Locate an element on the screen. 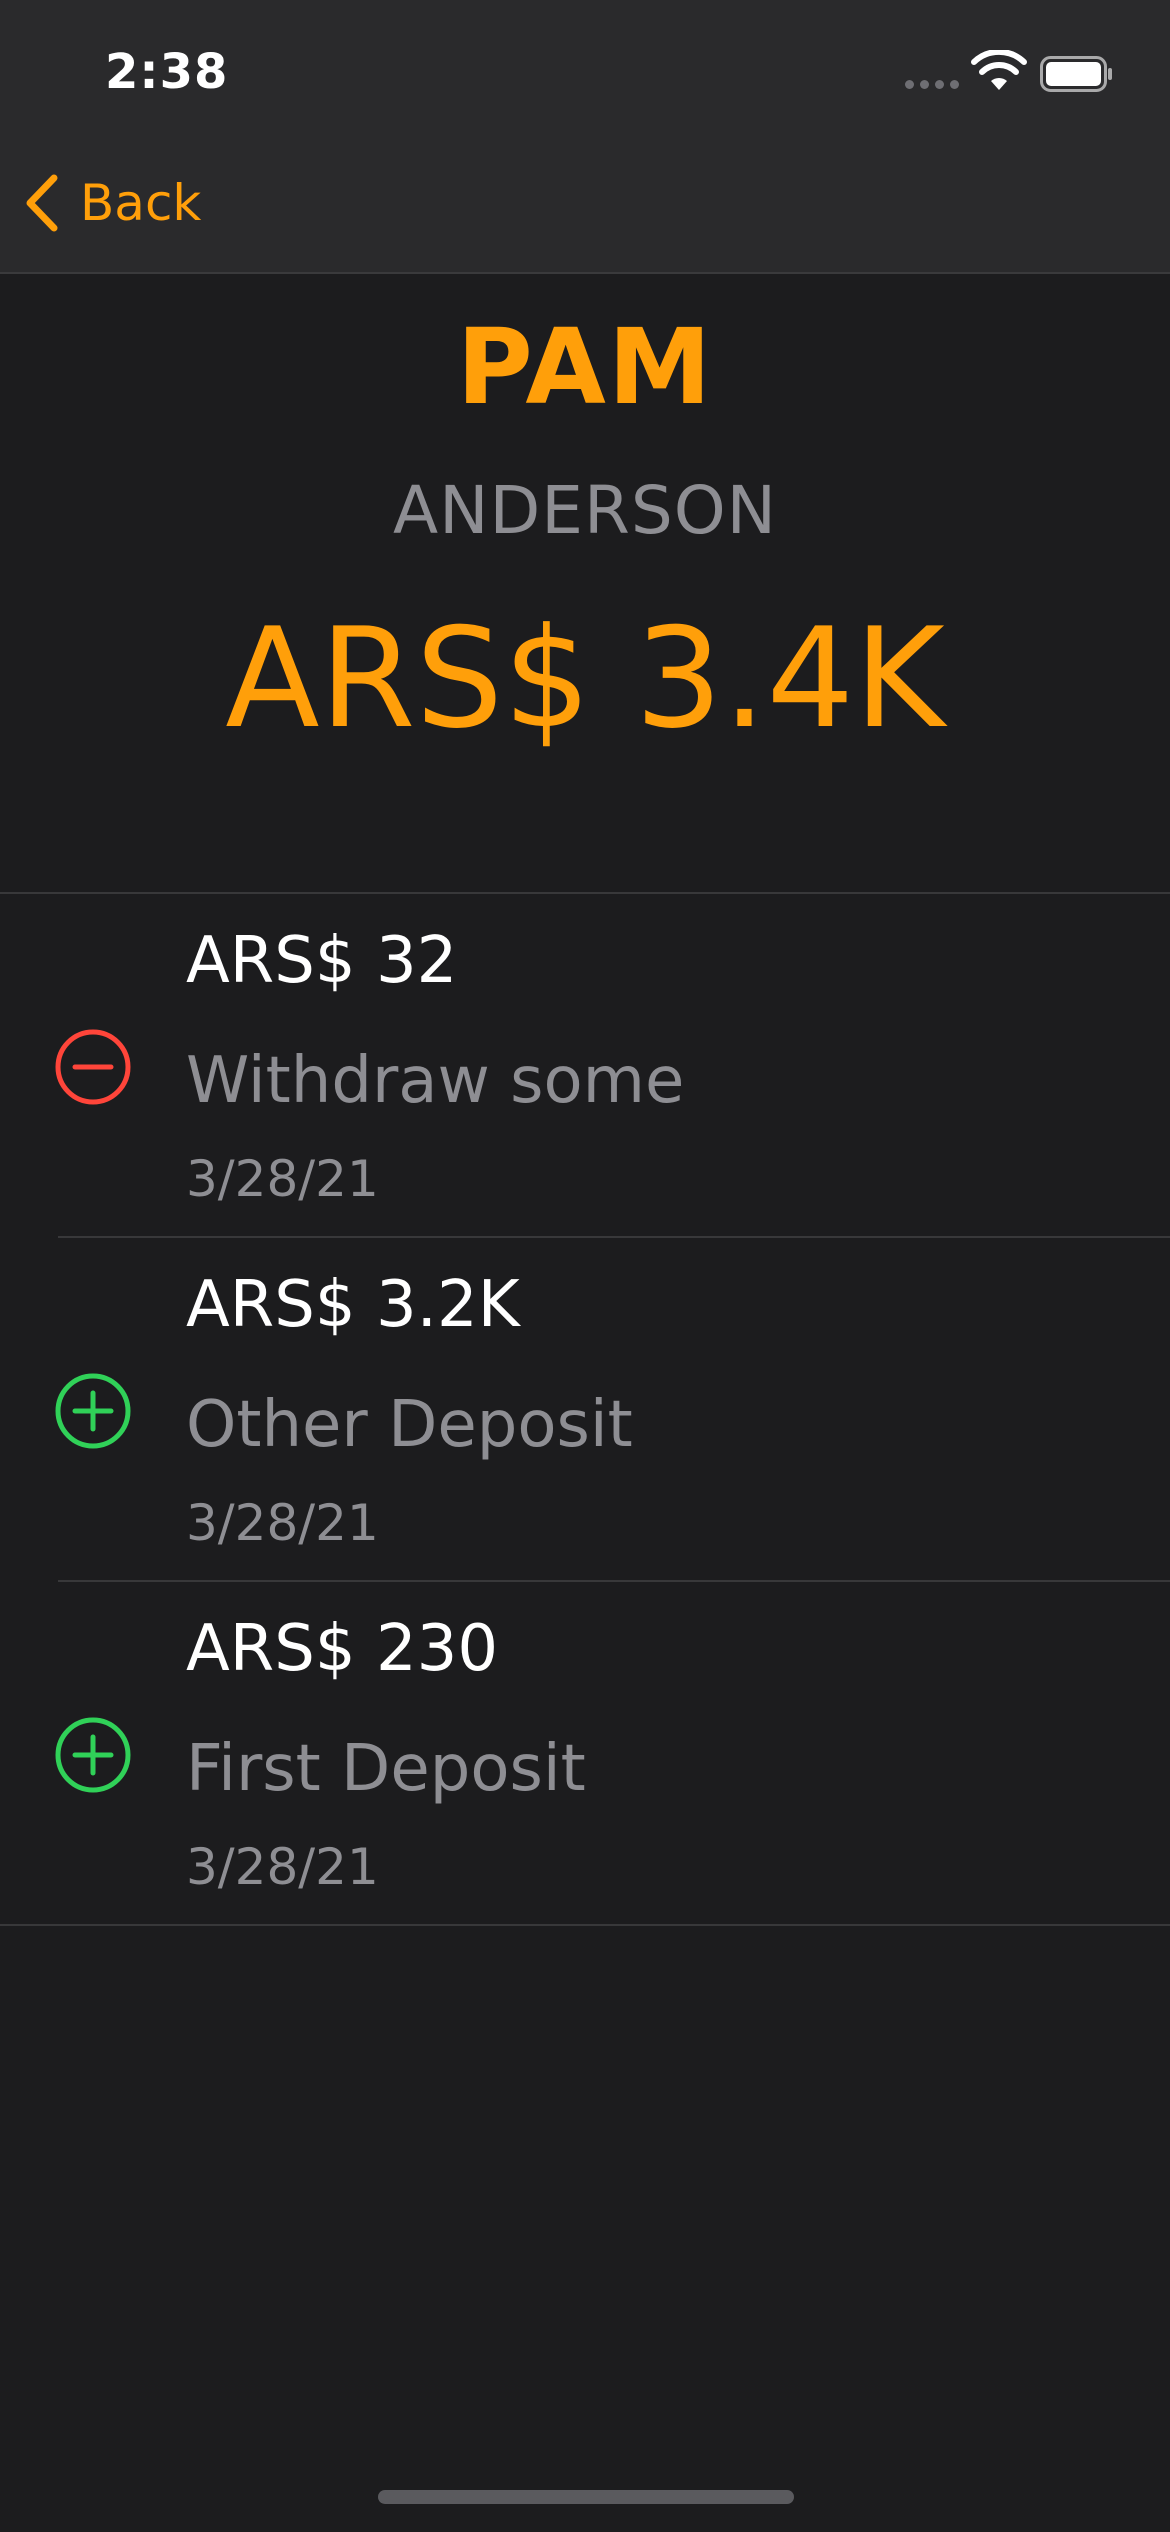 Image resolution: width=1170 pixels, height=2532 pixels. transaction-description: Other Deposit is located at coordinates (409, 1425).